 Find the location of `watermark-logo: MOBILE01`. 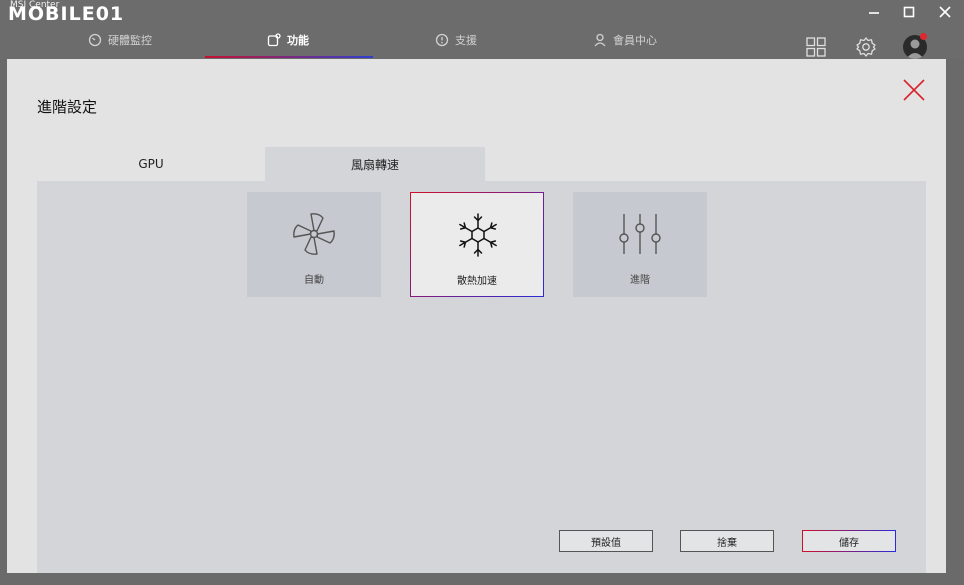

watermark-logo: MOBILE01 is located at coordinates (66, 14).